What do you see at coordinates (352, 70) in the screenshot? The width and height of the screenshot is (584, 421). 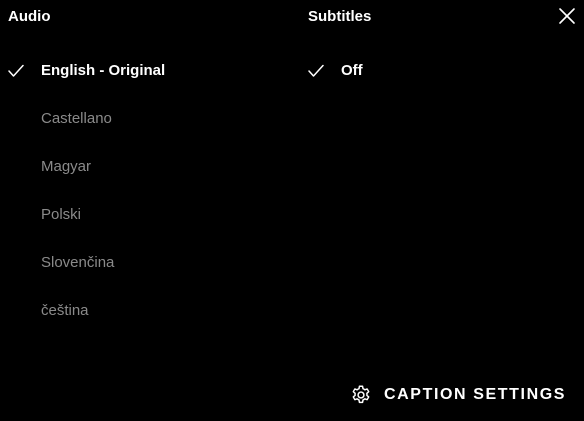 I see `subtitles-option-label: Off` at bounding box center [352, 70].